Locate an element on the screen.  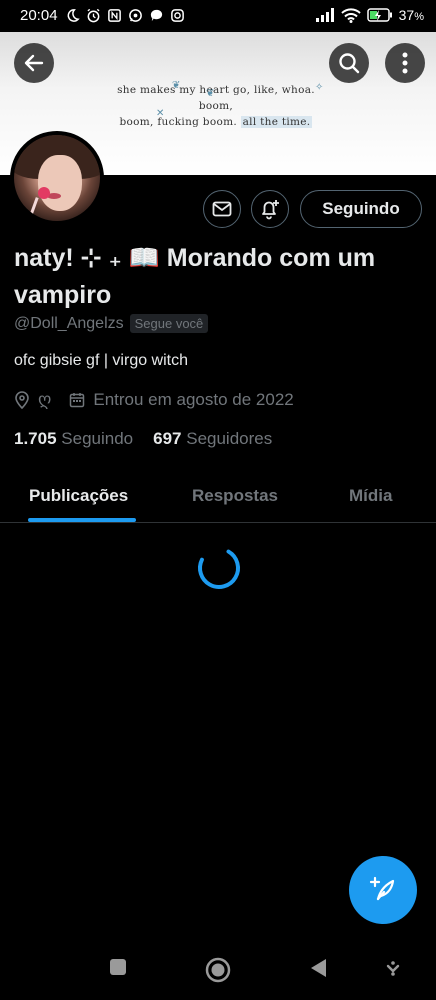
following-stat: 1.705 Seguindo is located at coordinates (73, 439).